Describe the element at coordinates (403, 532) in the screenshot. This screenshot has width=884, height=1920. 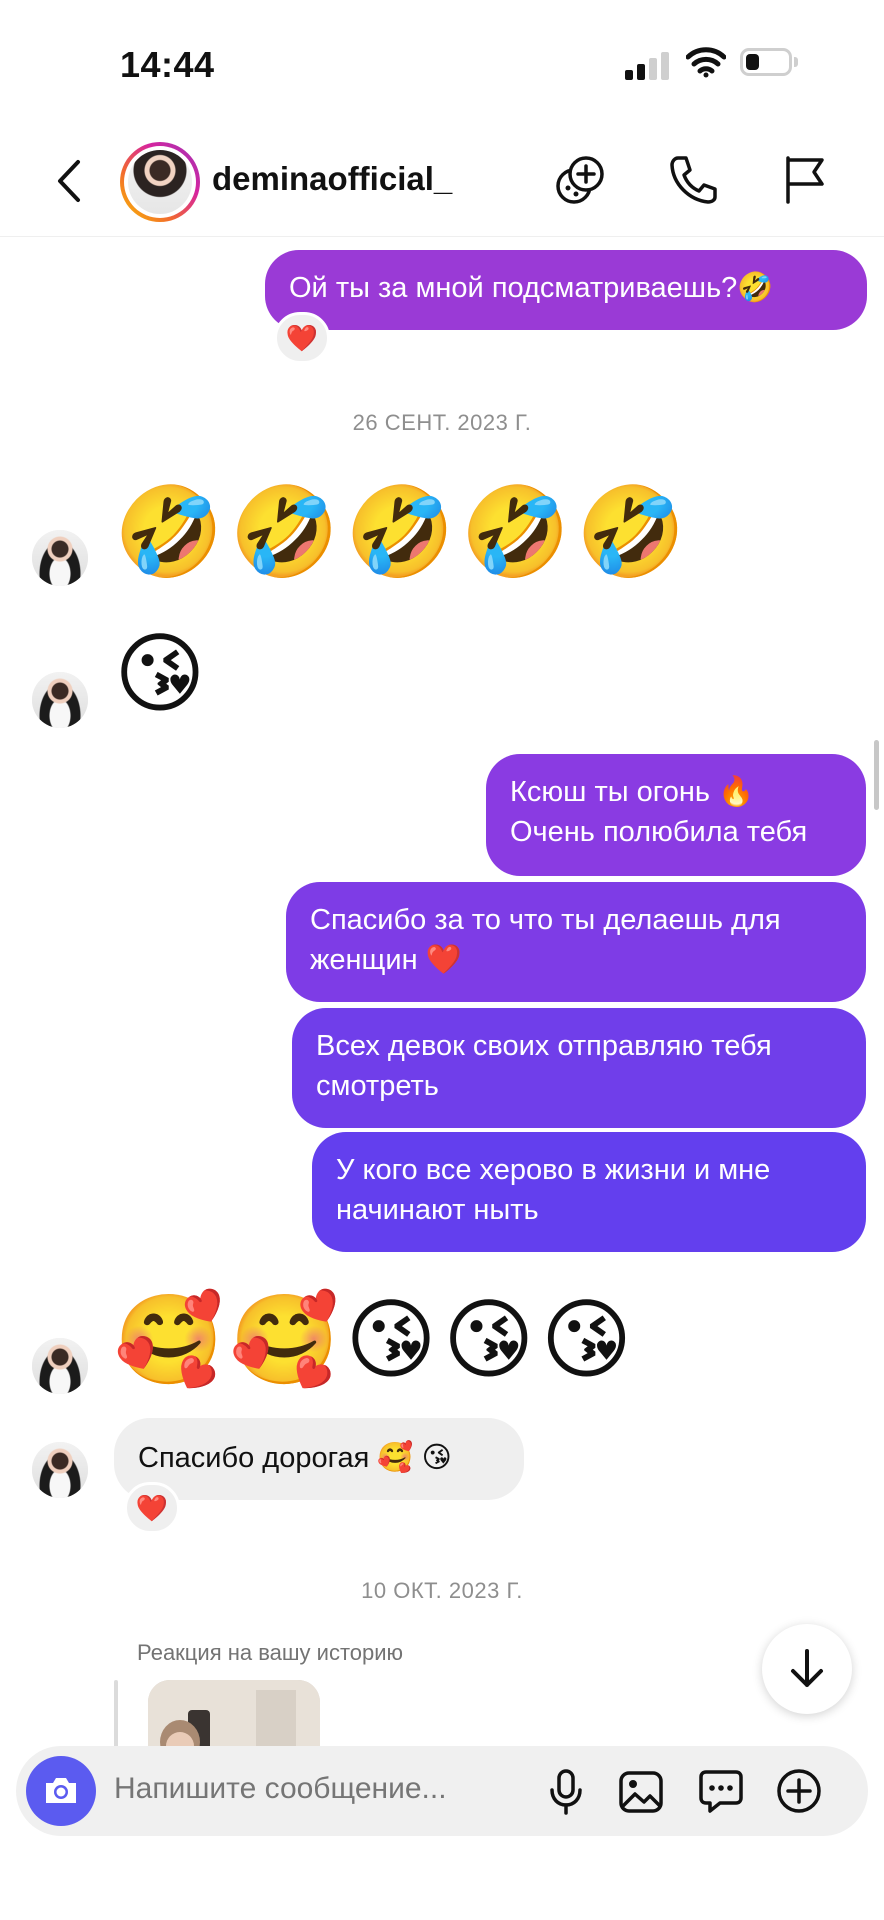
I see `incoming-emoji-message: 🤣🤣🤣🤣🤣` at that location.